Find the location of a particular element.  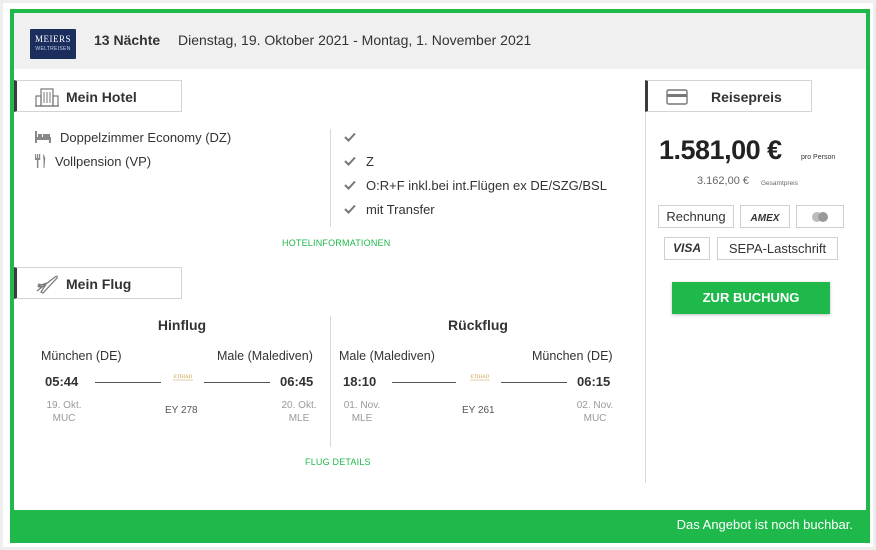

return-dep-time: 18:10 is located at coordinates (360, 381).